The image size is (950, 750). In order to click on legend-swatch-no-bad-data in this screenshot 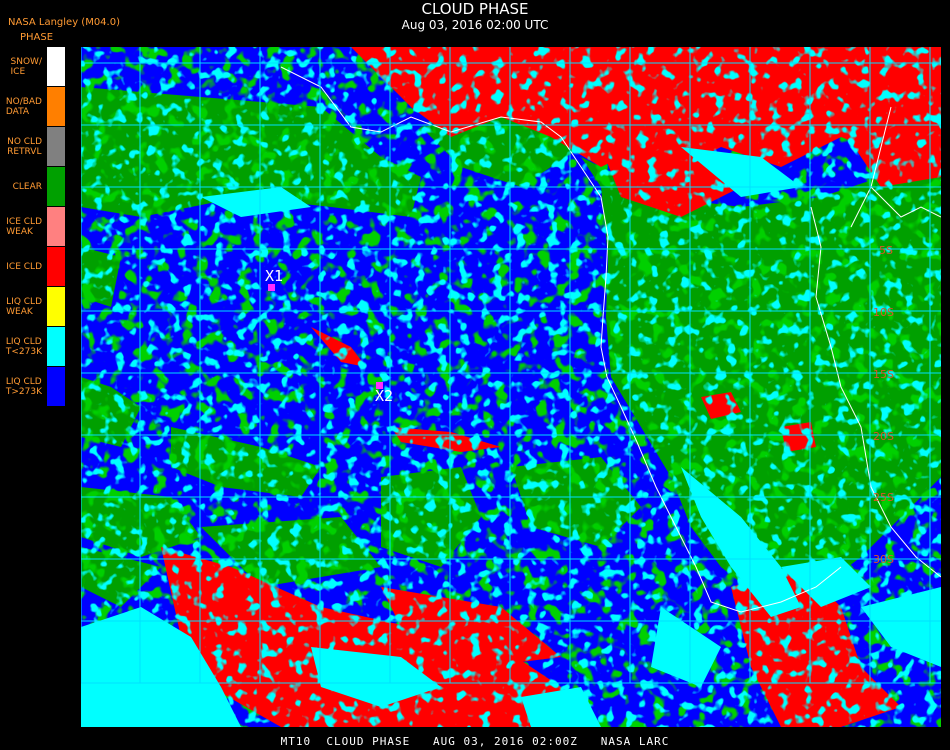, I will do `click(56, 107)`.